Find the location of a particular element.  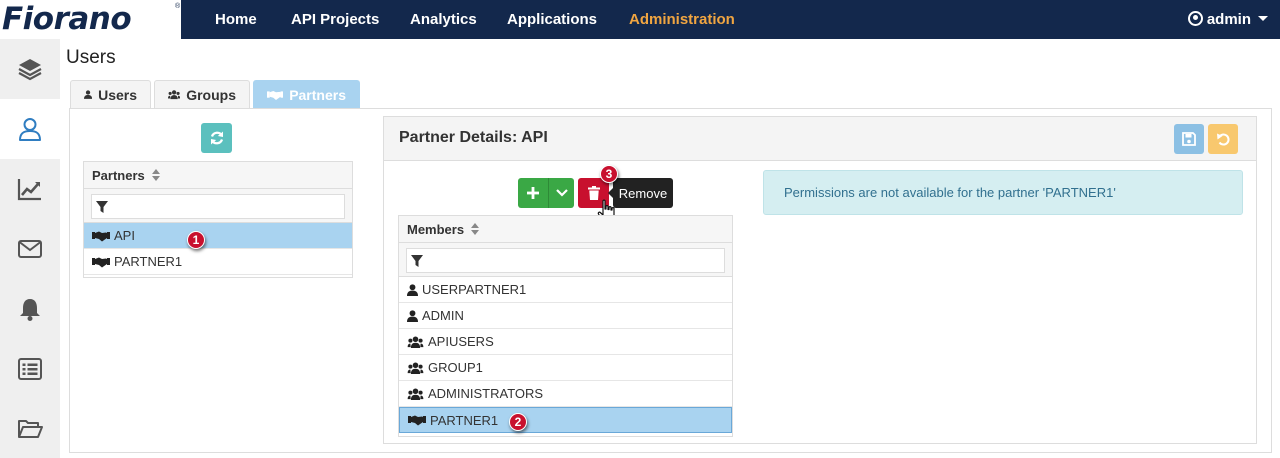

partners-filter-input is located at coordinates (218, 206).